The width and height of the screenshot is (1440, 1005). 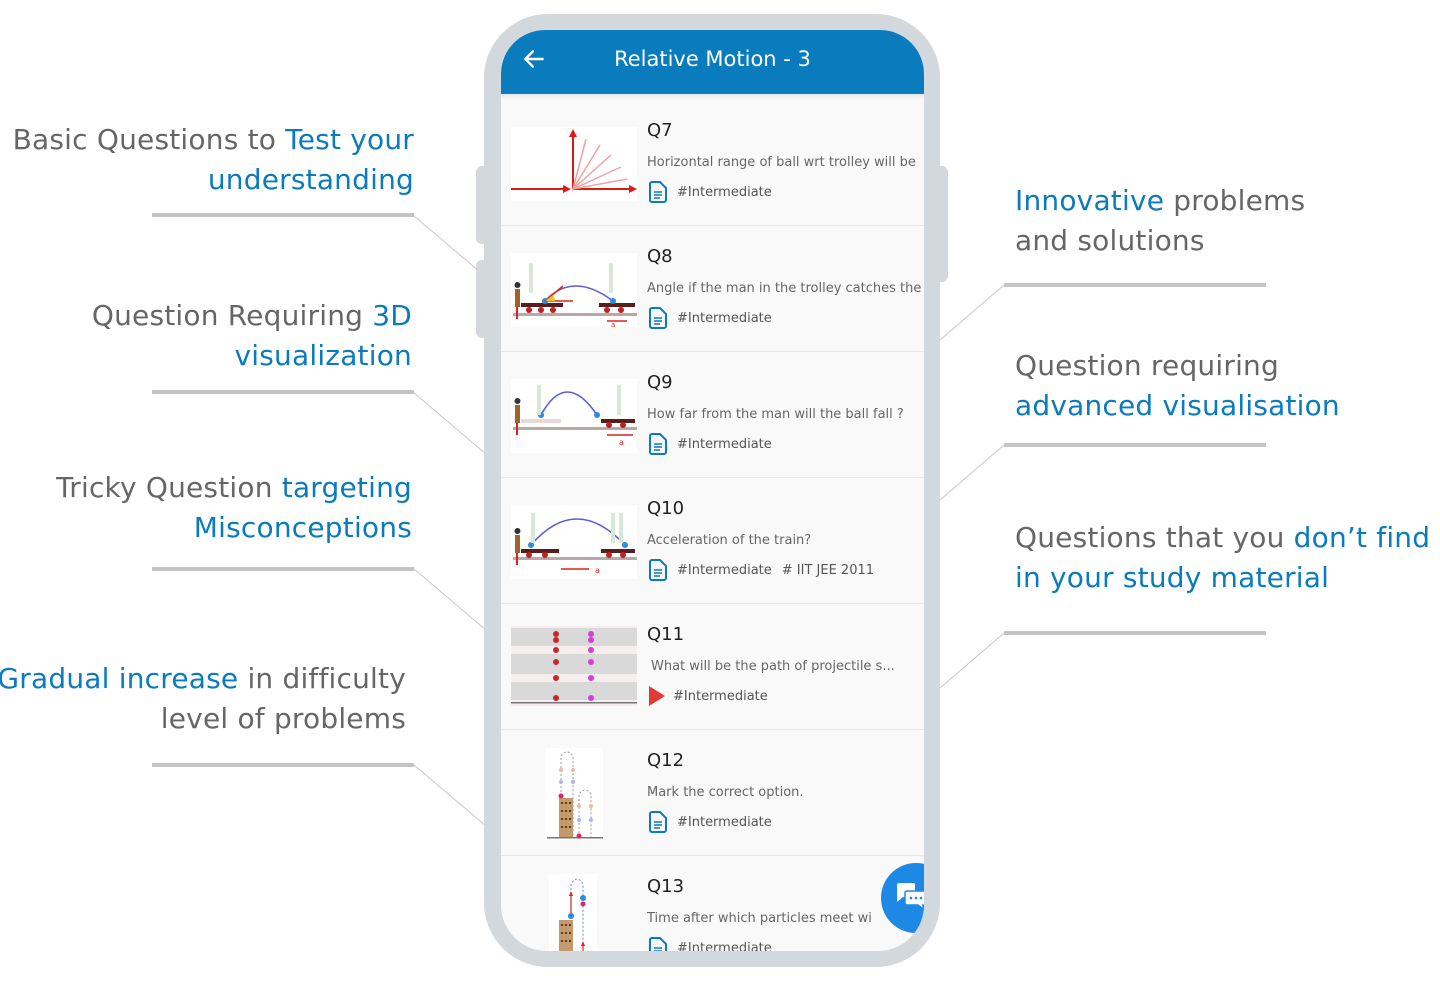 I want to click on question-text: Time after which particles meet wi, so click(x=759, y=918).